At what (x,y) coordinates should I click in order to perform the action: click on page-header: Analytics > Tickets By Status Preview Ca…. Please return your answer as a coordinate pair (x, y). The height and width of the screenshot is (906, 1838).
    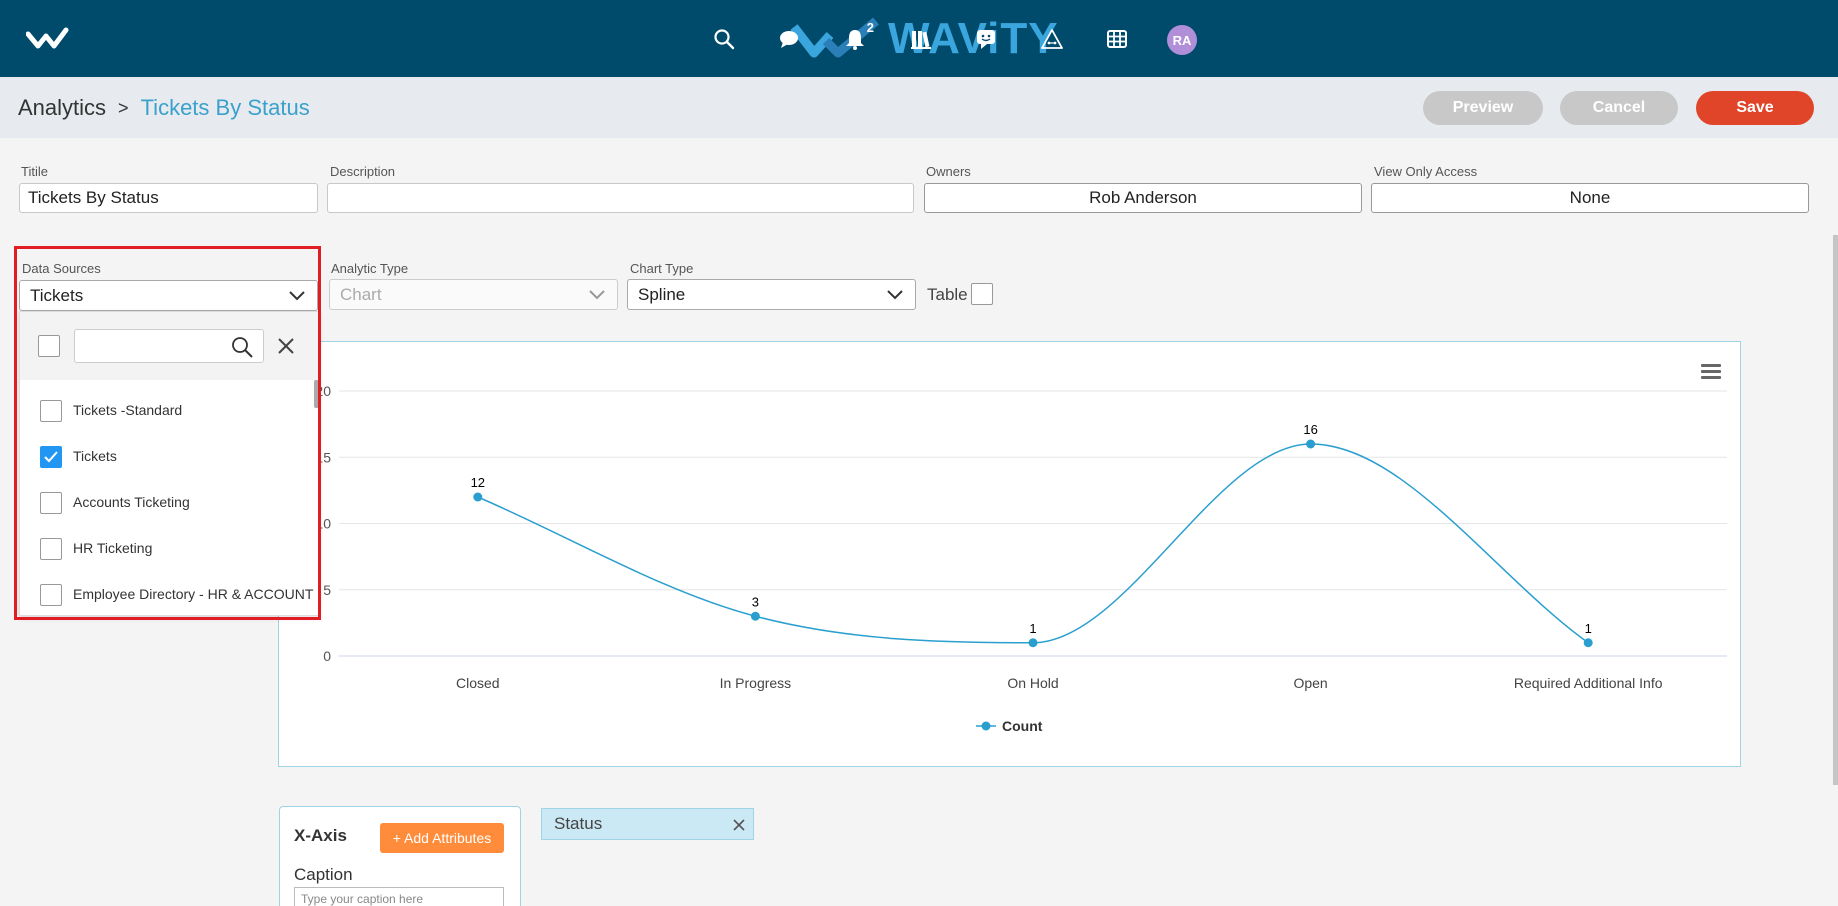
    Looking at the image, I should click on (919, 107).